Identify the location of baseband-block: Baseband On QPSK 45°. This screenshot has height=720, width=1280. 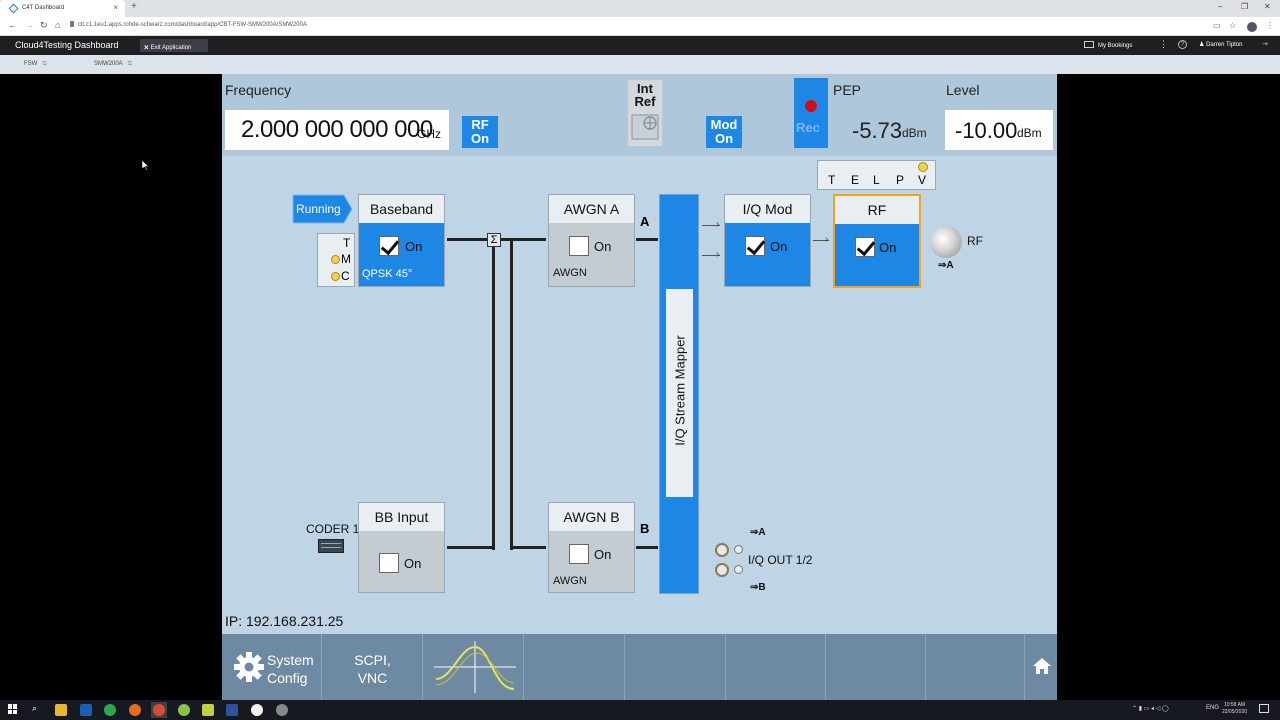
(401, 240).